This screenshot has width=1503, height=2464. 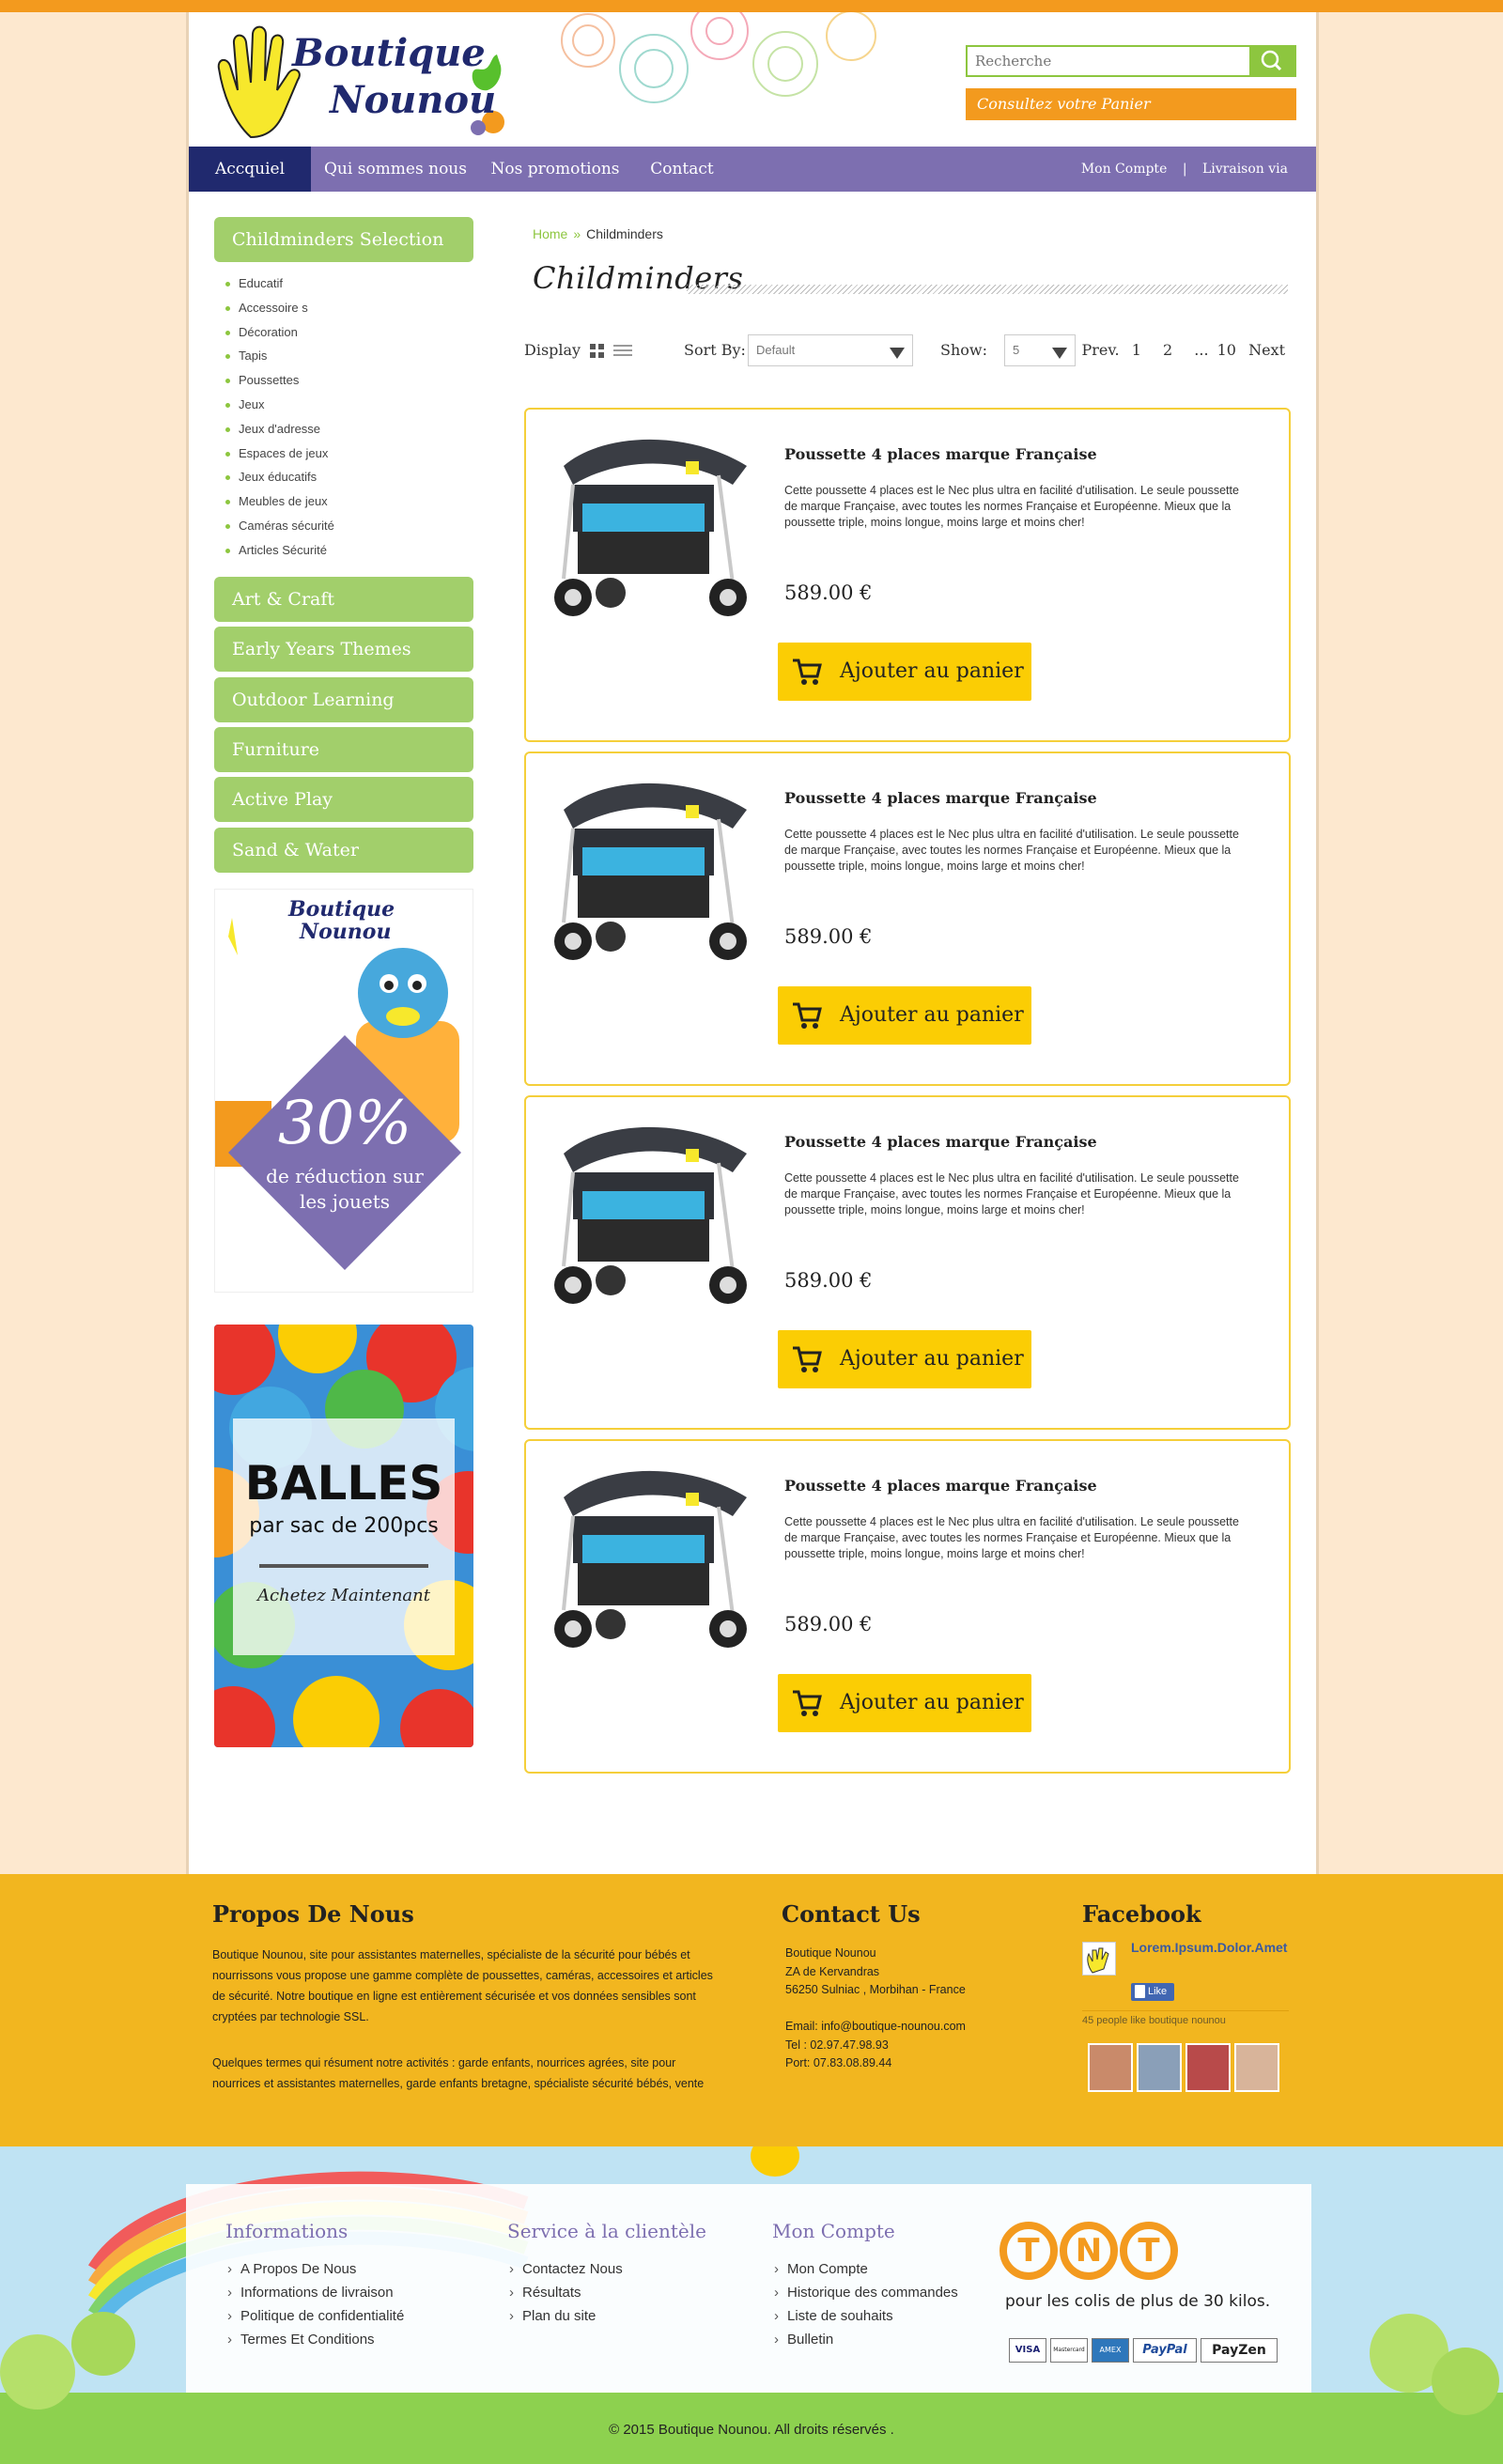 I want to click on cart-icon, so click(x=807, y=1359).